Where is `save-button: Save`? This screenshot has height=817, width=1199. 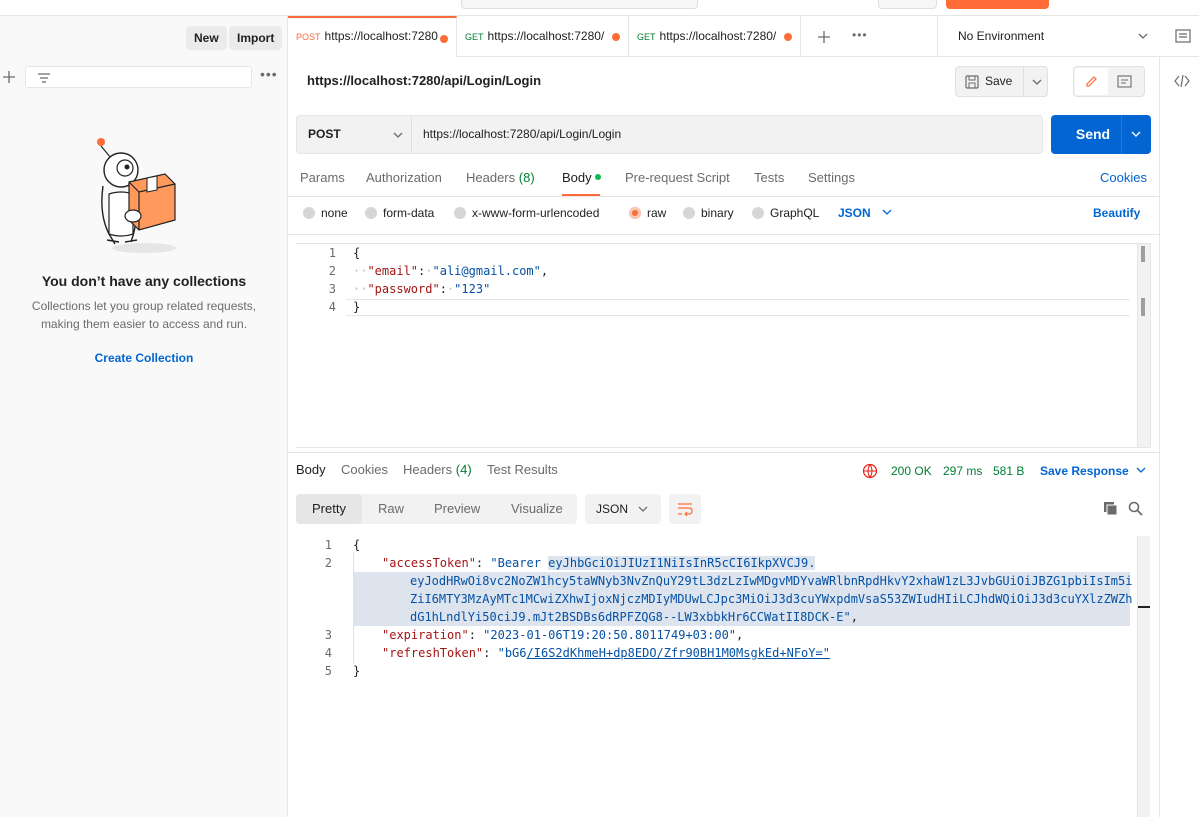 save-button: Save is located at coordinates (1001, 81).